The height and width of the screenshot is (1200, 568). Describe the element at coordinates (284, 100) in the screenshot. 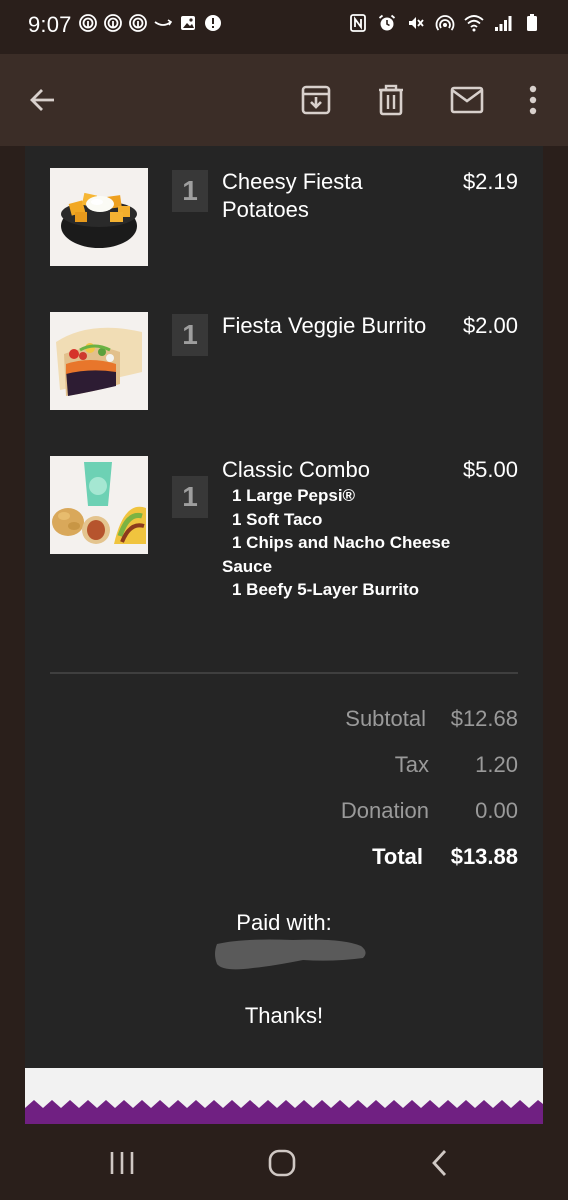

I see `app-bar` at that location.